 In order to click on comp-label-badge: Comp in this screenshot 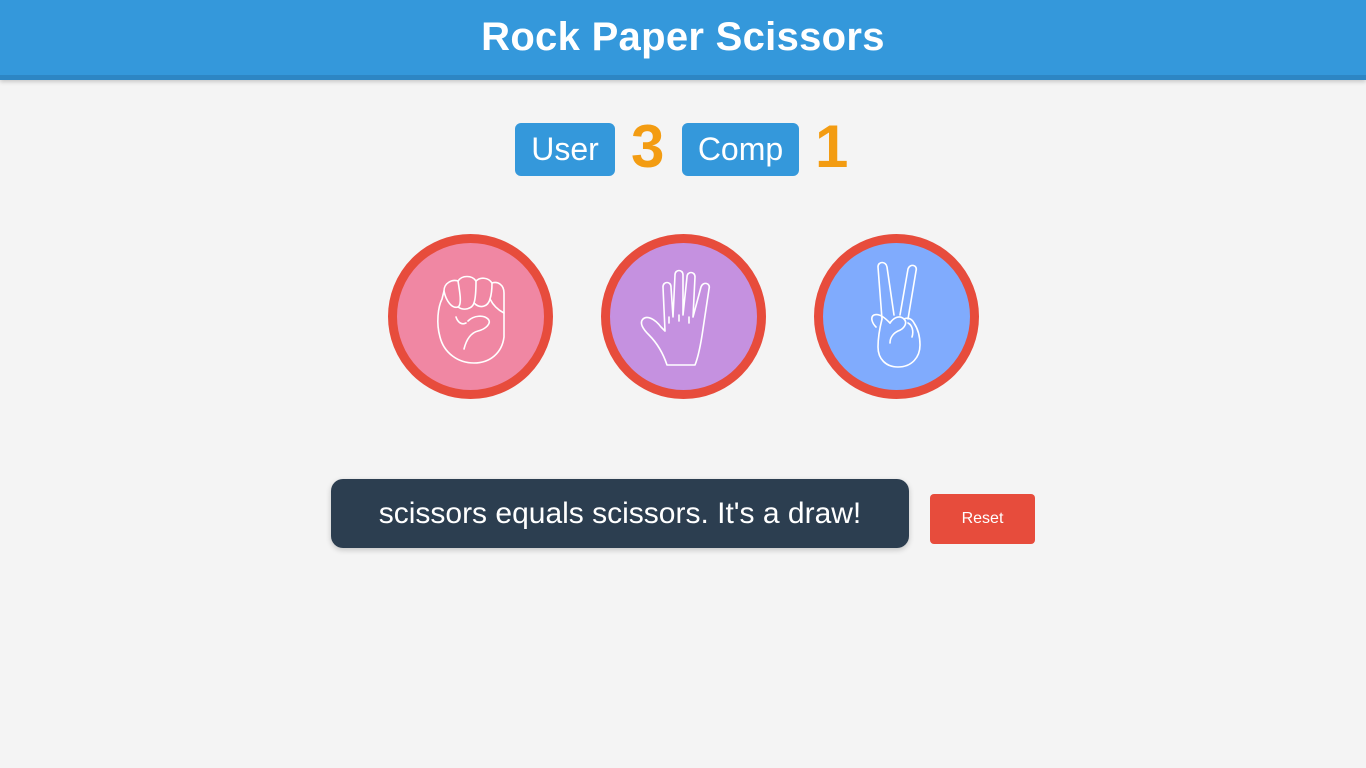, I will do `click(740, 149)`.